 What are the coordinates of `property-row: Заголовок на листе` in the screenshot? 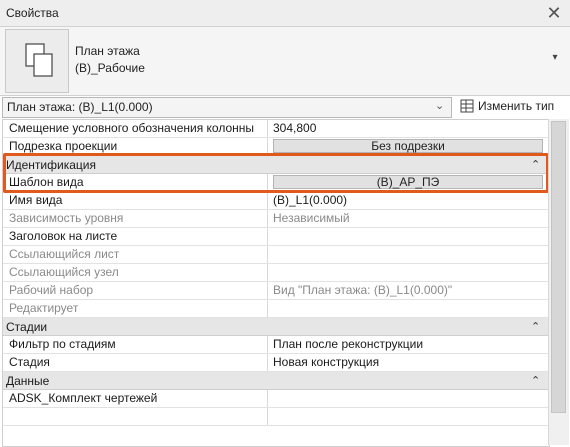 It's located at (276, 237).